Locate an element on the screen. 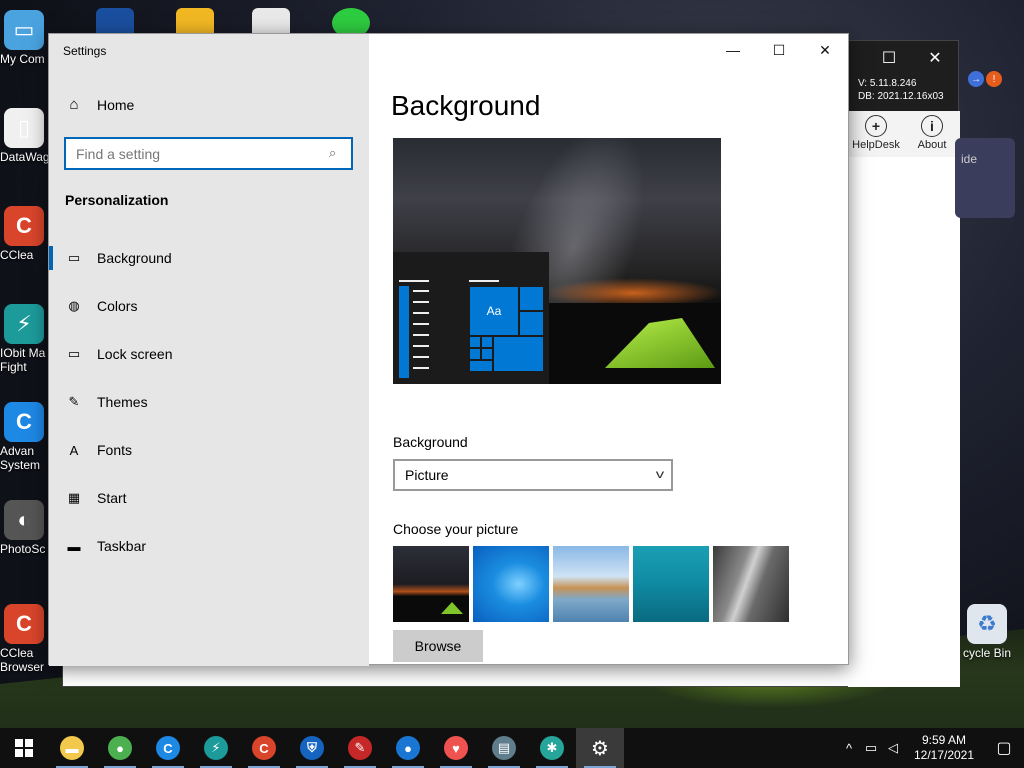 The height and width of the screenshot is (768, 1024). shield-icon: ⛨ is located at coordinates (312, 748).